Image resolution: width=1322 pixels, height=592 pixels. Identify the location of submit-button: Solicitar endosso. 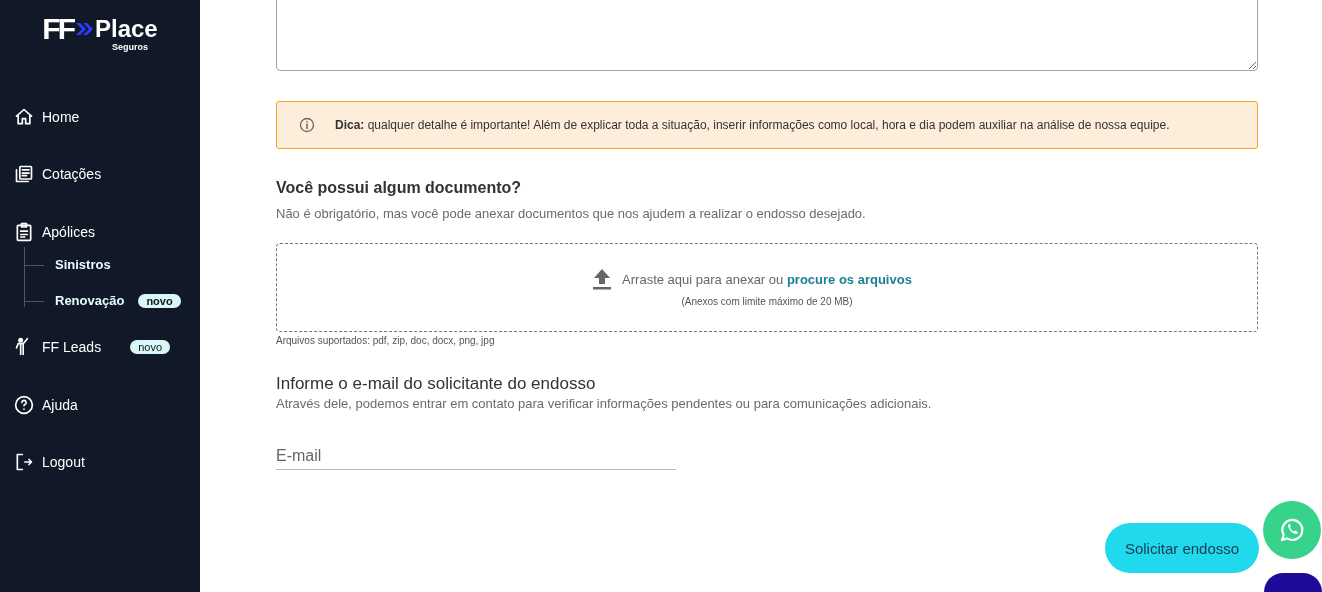
(1182, 548).